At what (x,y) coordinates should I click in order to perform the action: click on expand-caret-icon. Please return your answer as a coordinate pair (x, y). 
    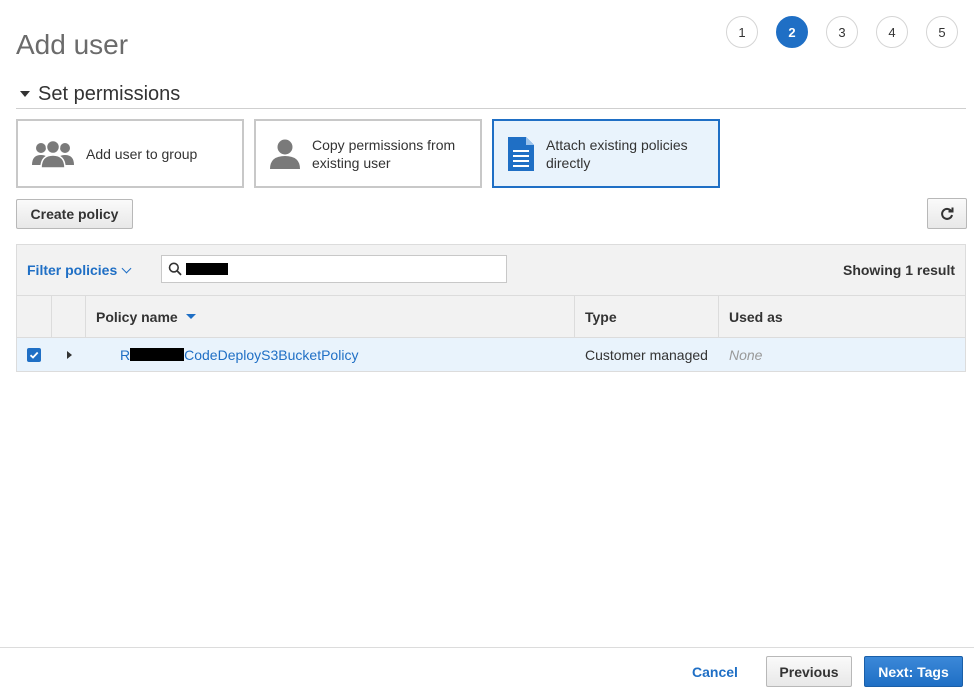
    Looking at the image, I should click on (69, 354).